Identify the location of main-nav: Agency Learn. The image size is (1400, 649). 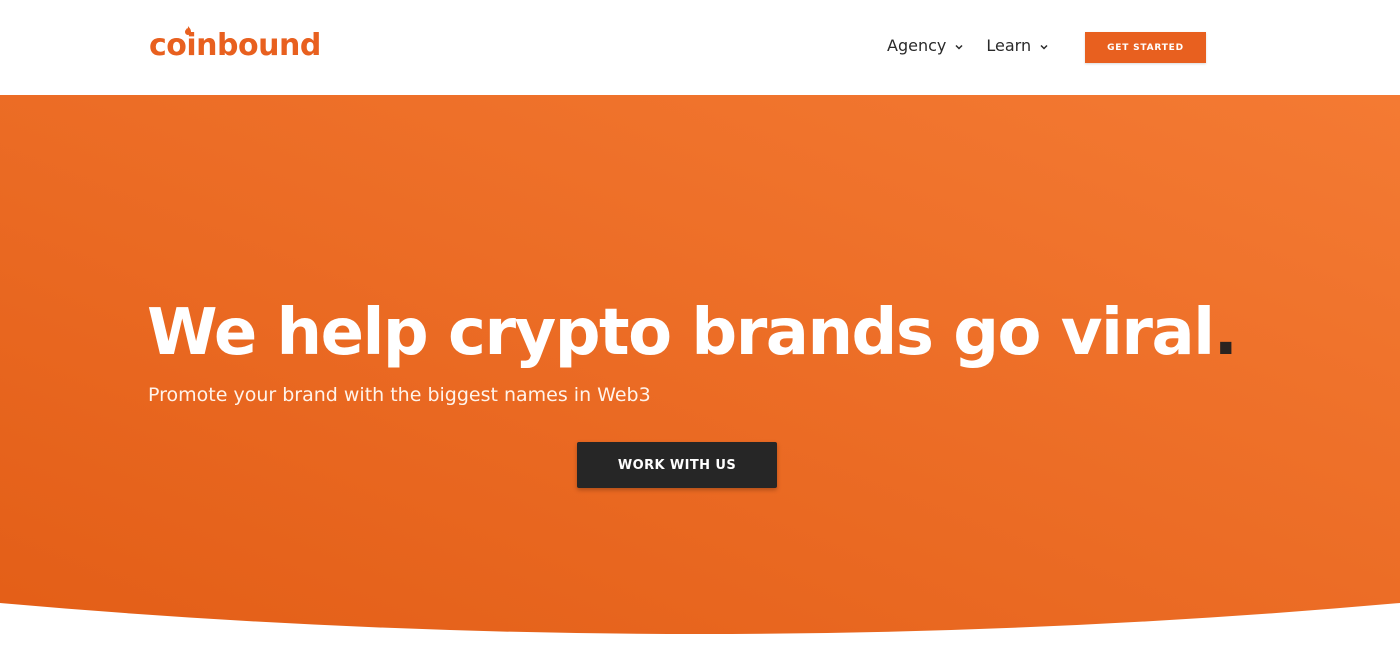
(979, 46).